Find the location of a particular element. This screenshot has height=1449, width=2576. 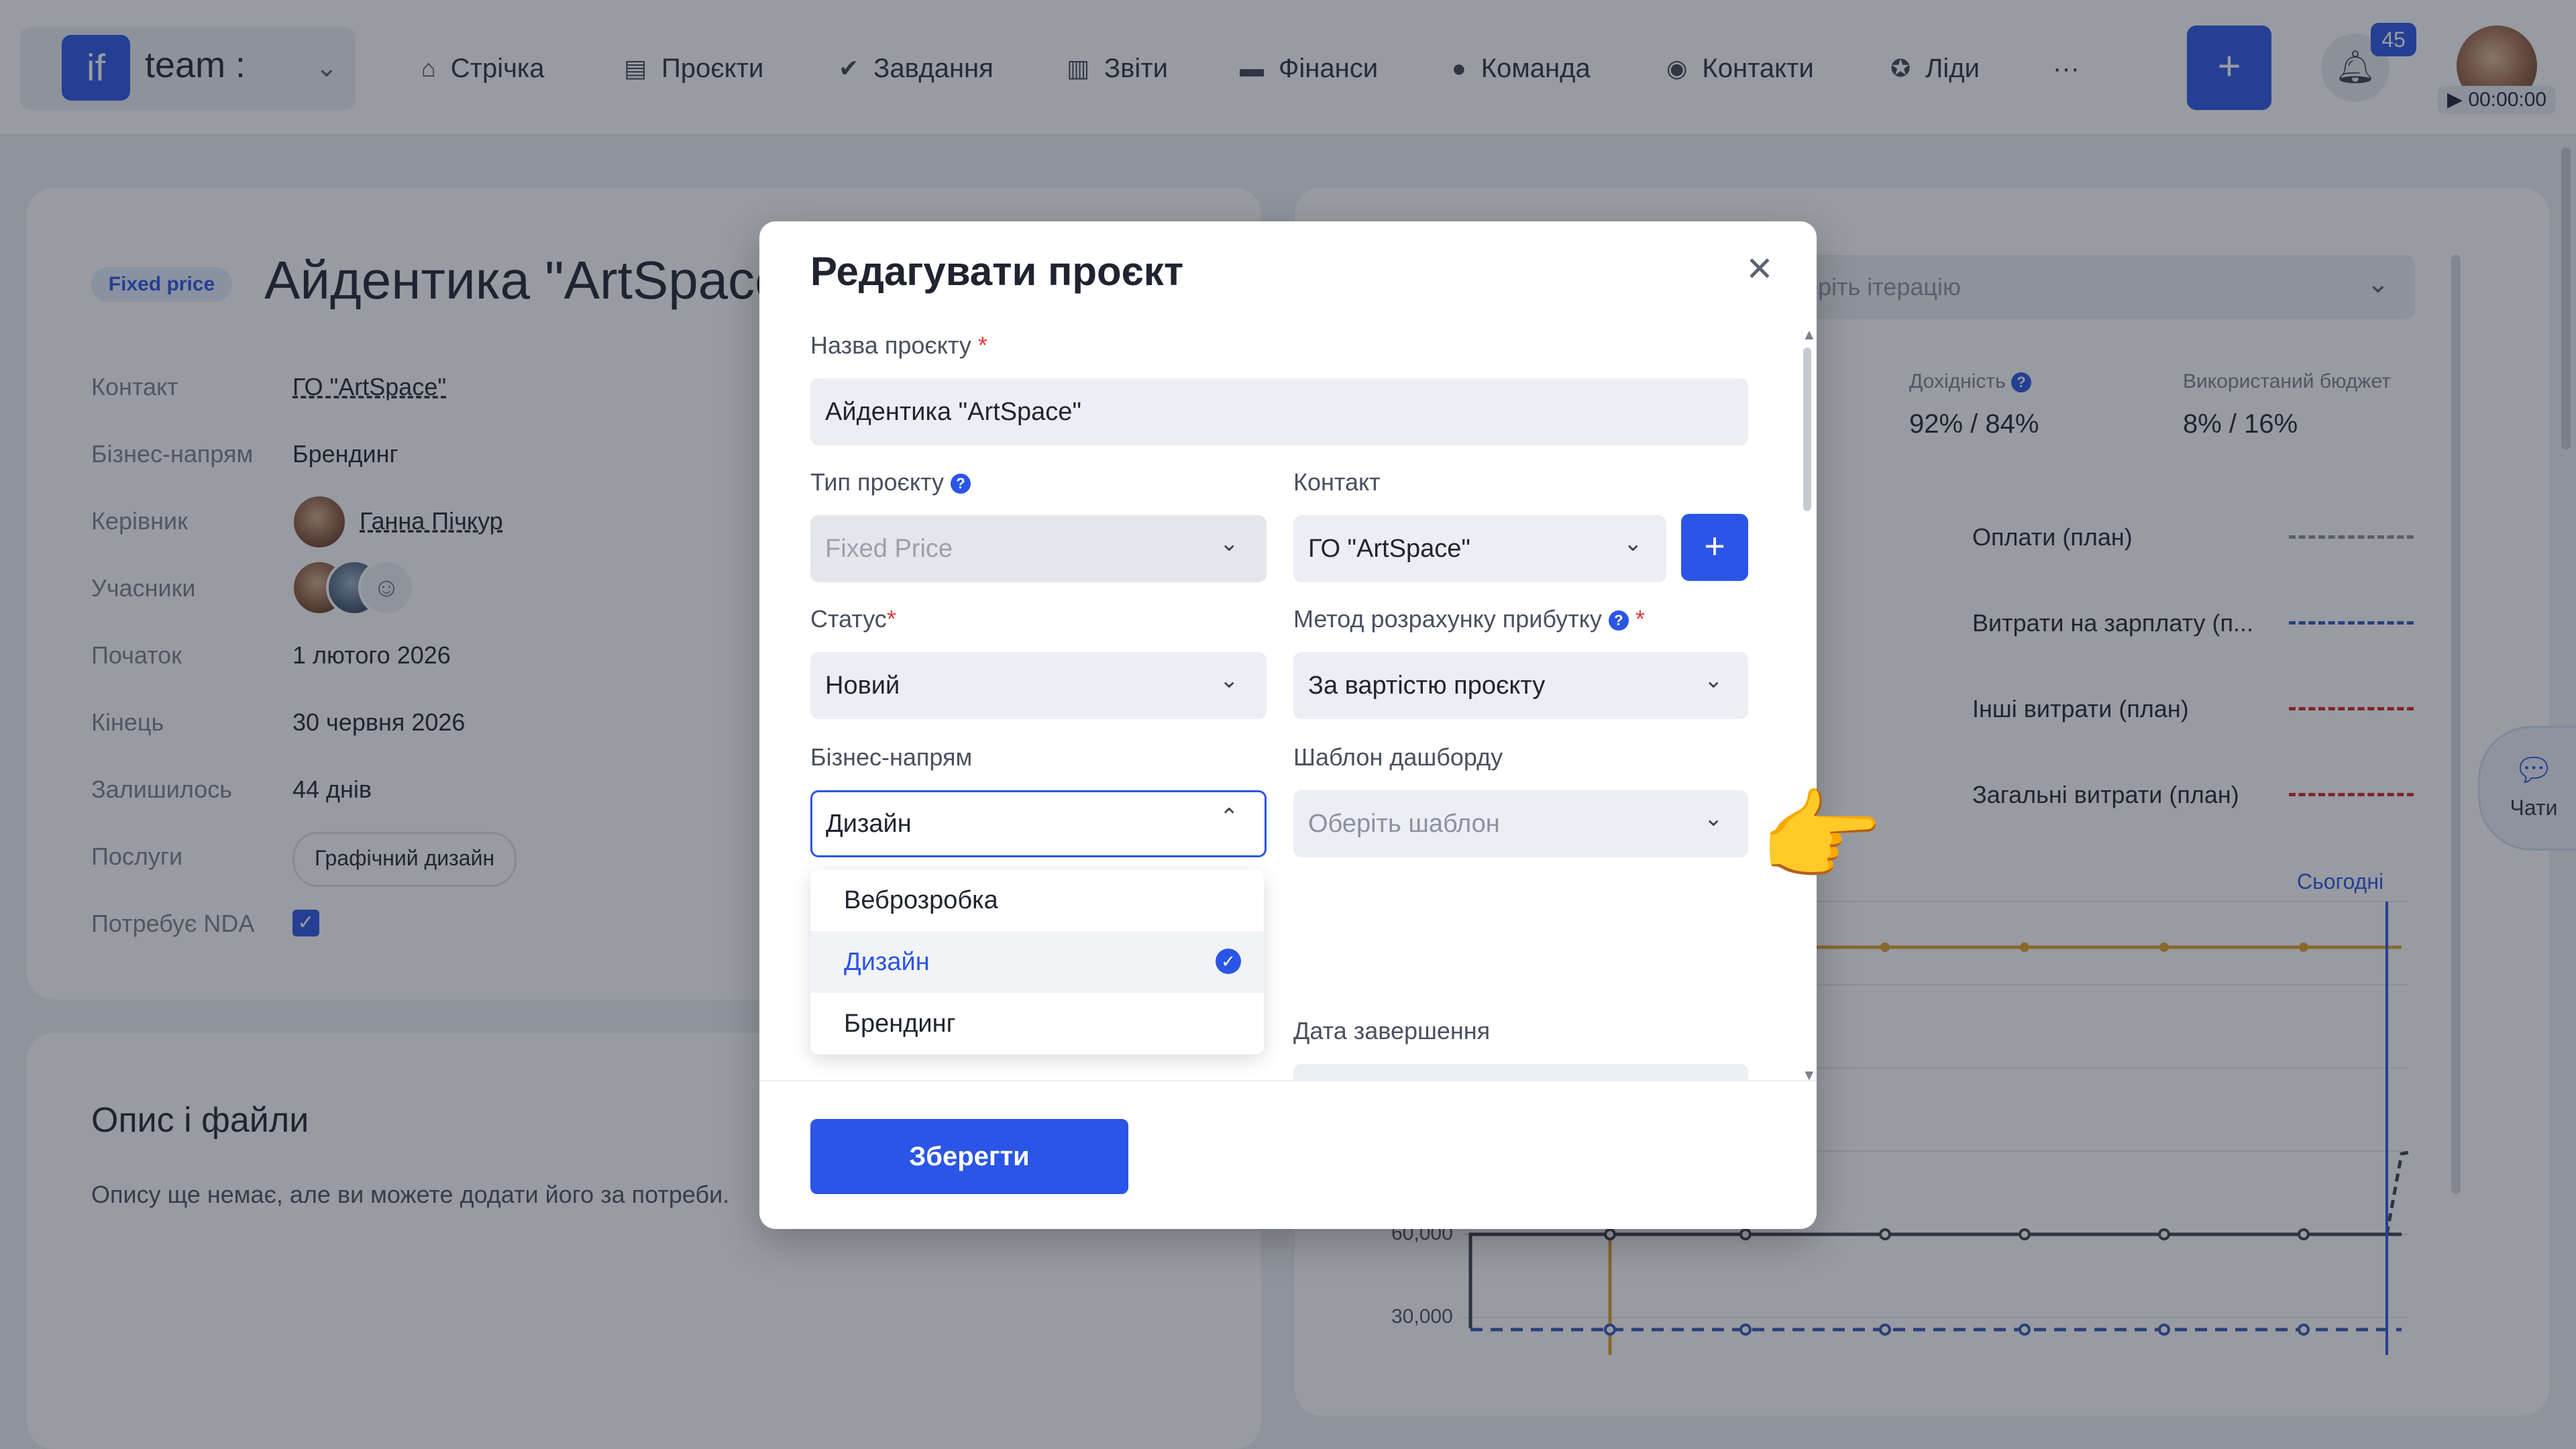

scroll-up-arrow: ▲ is located at coordinates (1809, 334).